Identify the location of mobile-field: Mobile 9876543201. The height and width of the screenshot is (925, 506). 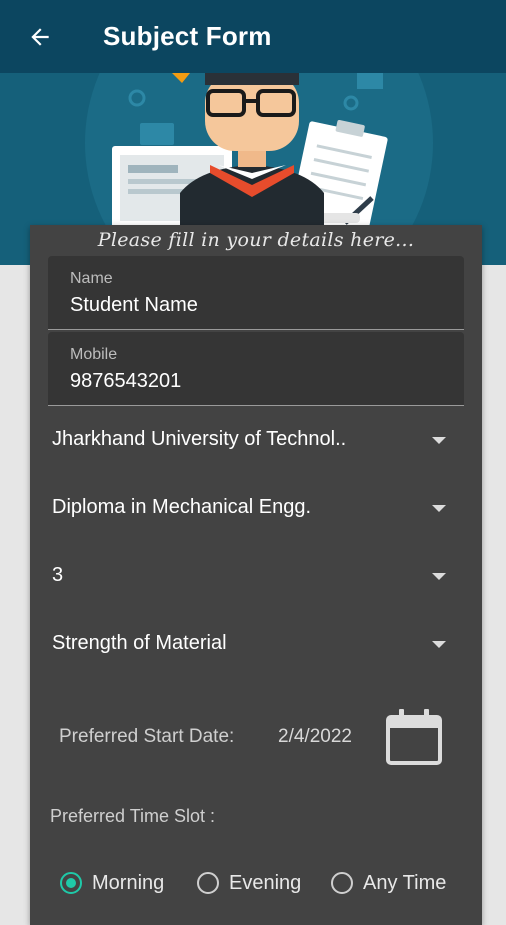
(256, 369).